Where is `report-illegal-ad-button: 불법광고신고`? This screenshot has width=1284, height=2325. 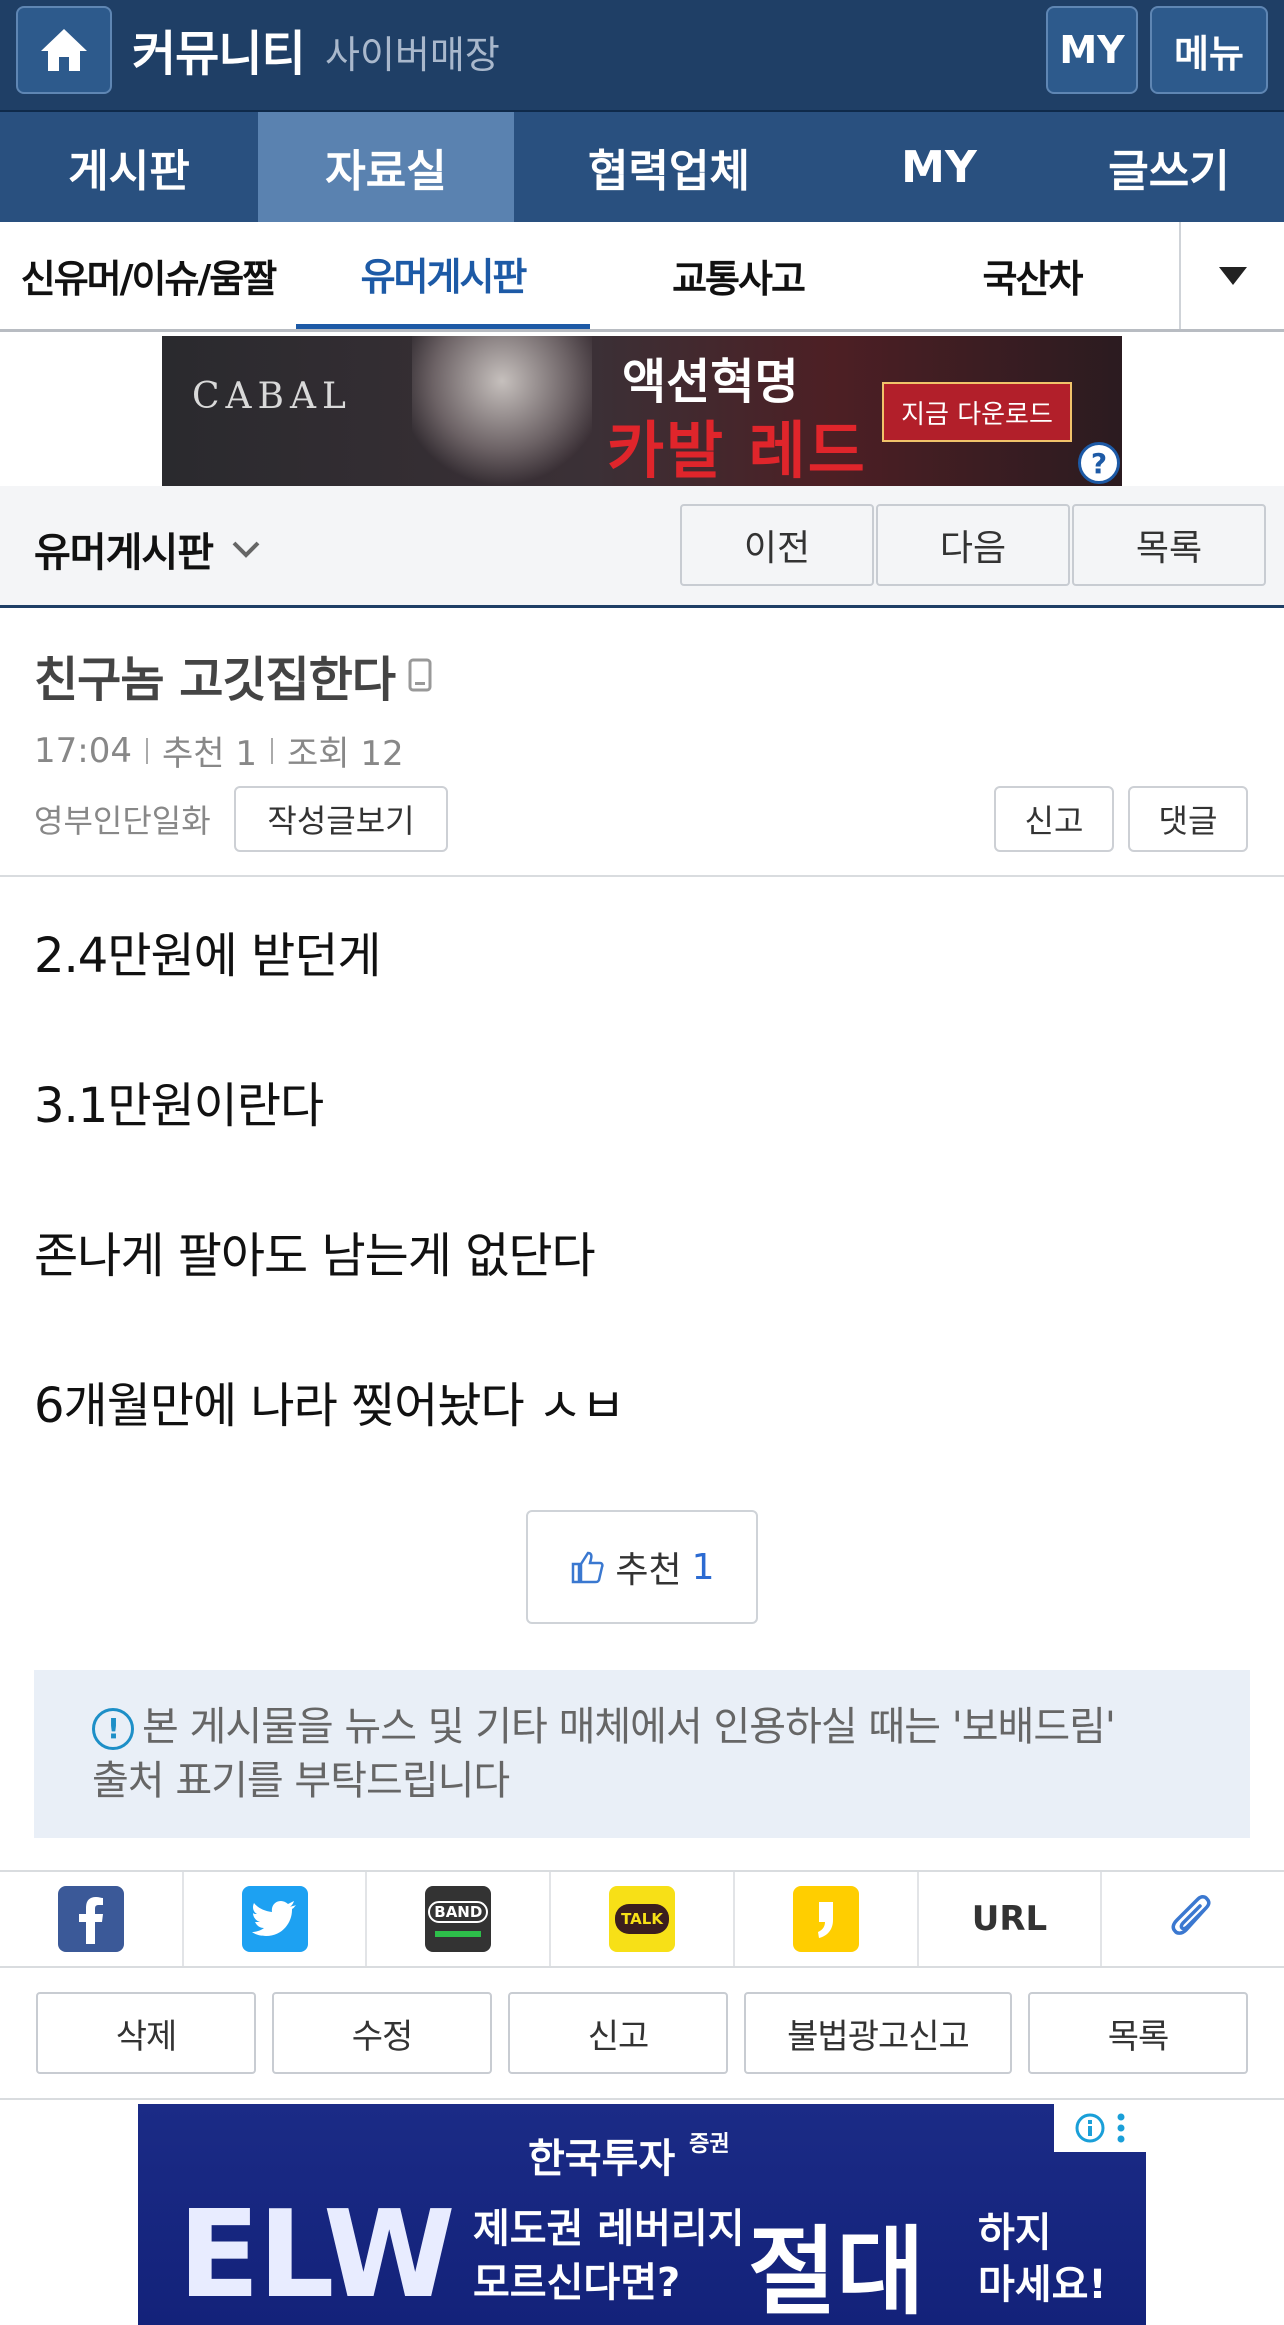 report-illegal-ad-button: 불법광고신고 is located at coordinates (878, 2033).